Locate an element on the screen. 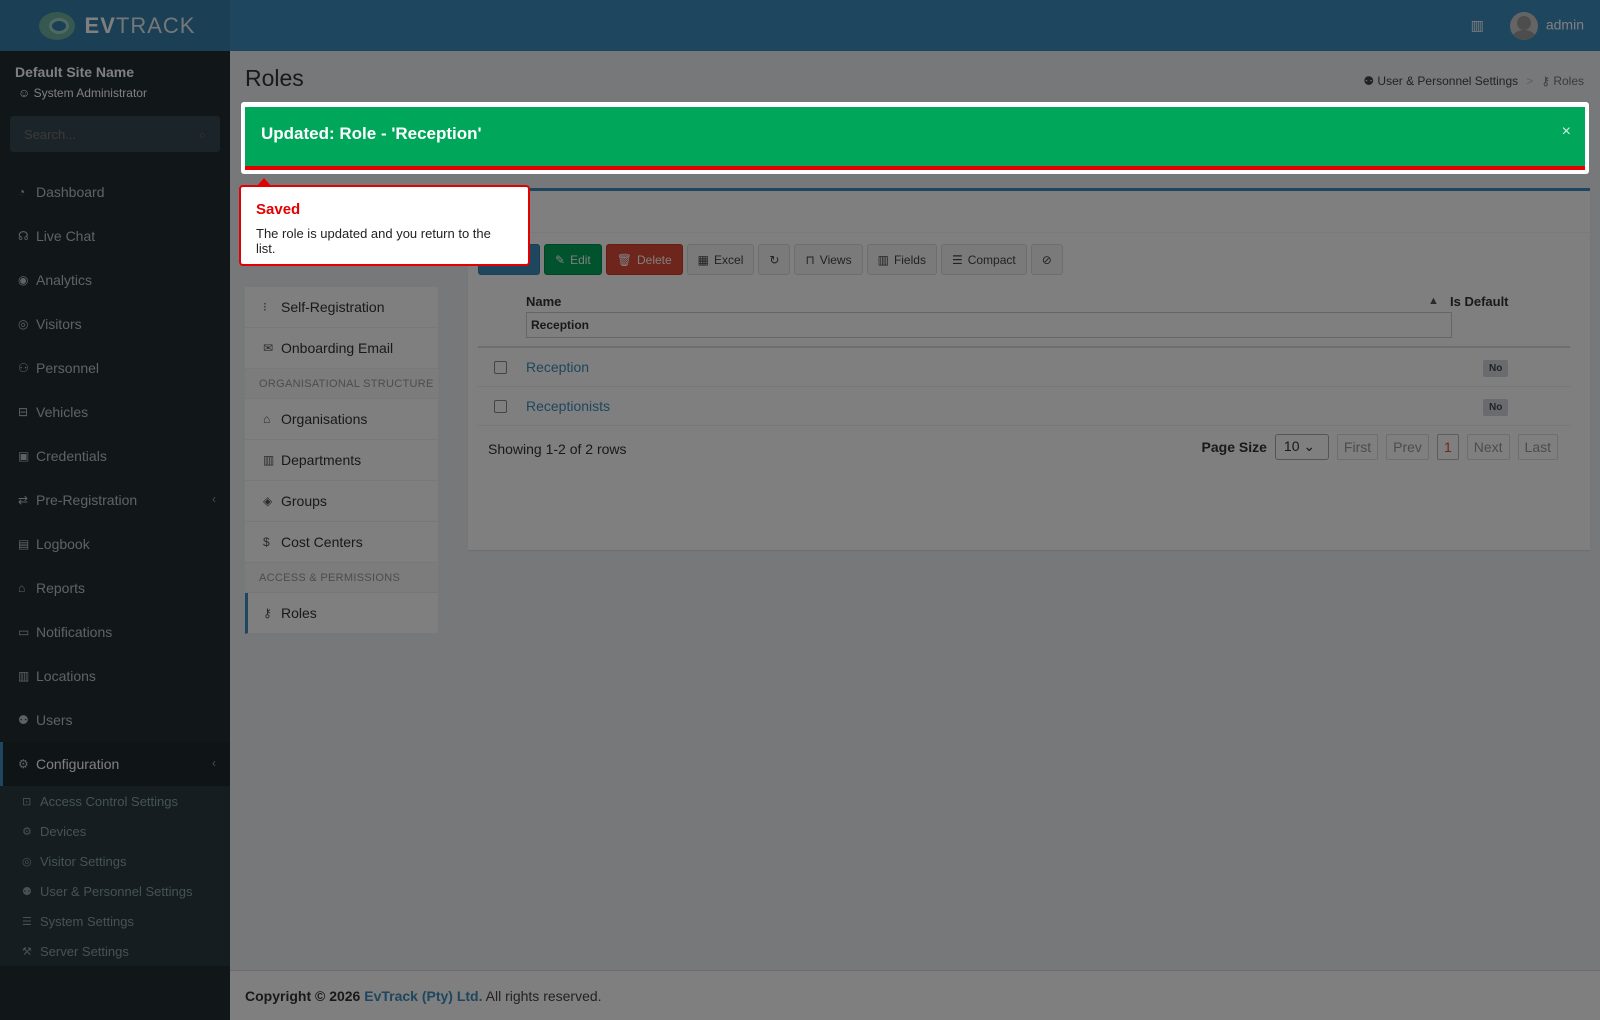 The height and width of the screenshot is (1020, 1600). subnav-cost-centers: $ Cost Centers is located at coordinates (341, 542).